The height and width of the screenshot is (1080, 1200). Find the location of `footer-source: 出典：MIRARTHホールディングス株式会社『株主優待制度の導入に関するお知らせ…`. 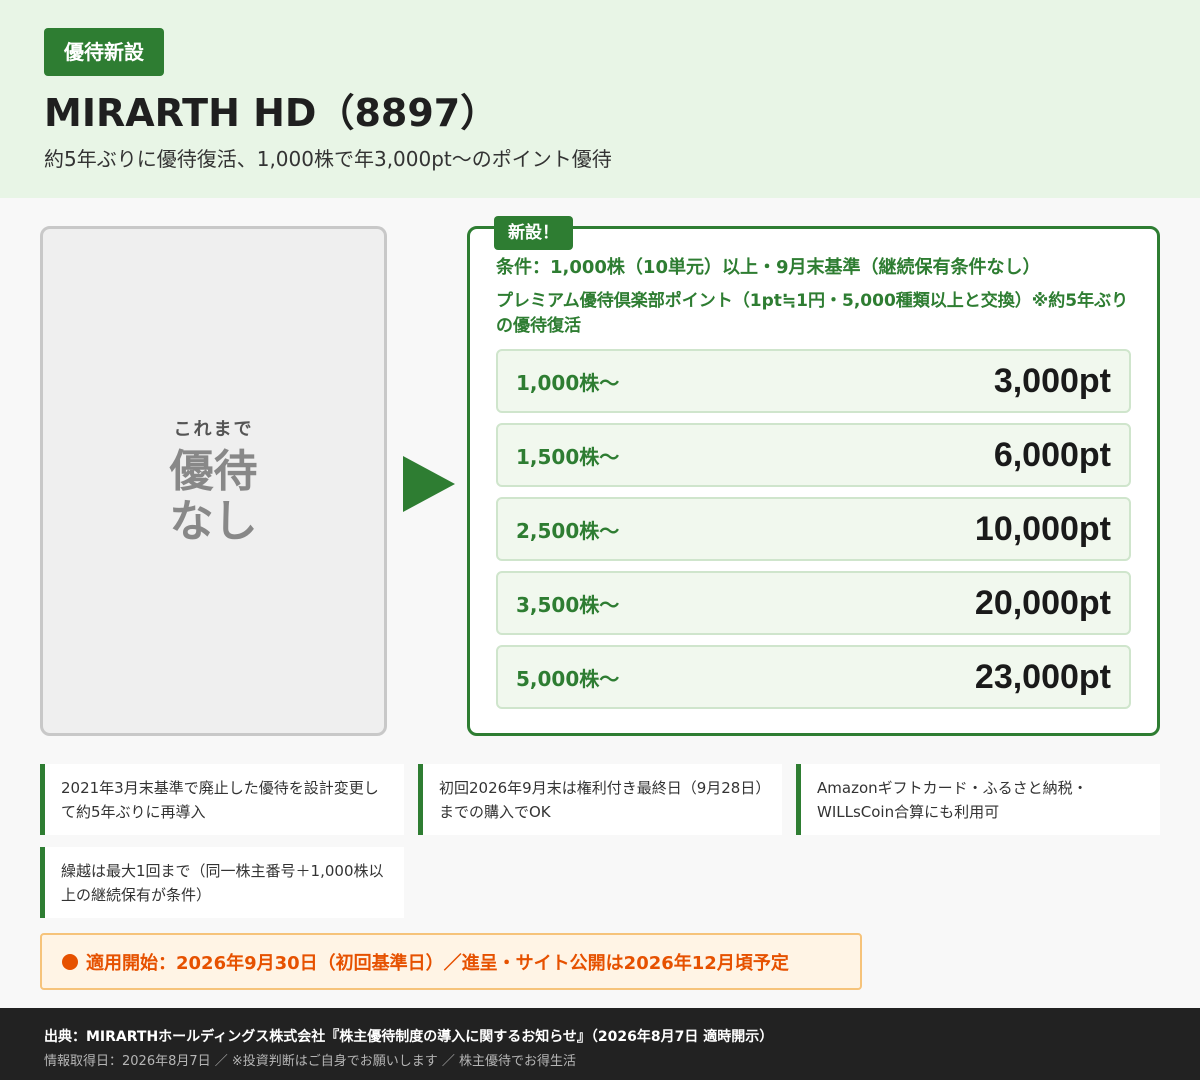

footer-source: 出典：MIRARTHホールディングス株式会社『株主優待制度の導入に関するお知らせ… is located at coordinates (409, 1037).